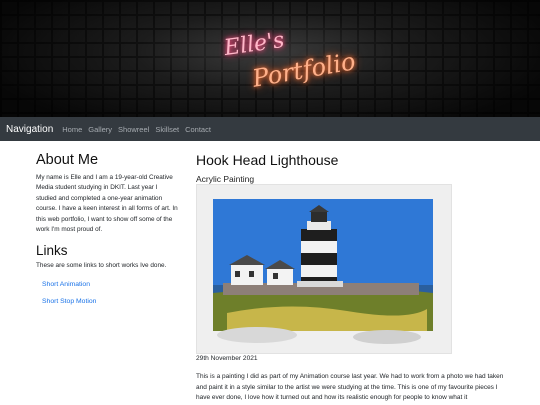  I want to click on navbar-brand: Navigation, so click(29, 129).